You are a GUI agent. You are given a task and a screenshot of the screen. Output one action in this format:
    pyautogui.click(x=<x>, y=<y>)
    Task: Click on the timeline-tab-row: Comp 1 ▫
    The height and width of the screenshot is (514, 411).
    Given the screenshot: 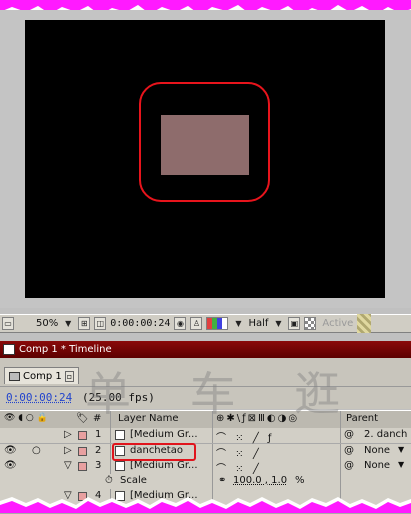 What is the action you would take?
    pyautogui.click(x=205, y=372)
    